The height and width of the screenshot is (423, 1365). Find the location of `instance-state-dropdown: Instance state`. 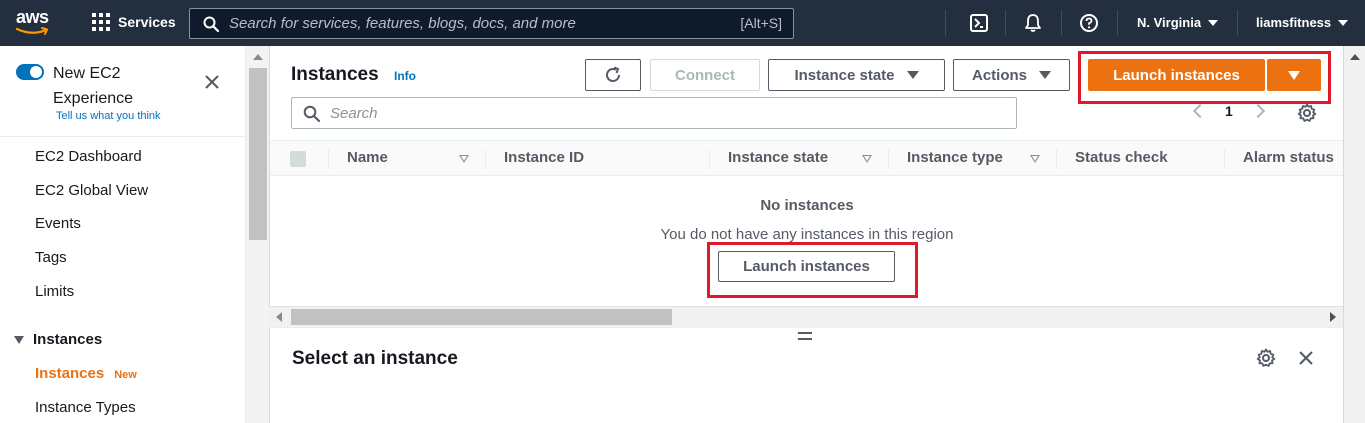

instance-state-dropdown: Instance state is located at coordinates (856, 75).